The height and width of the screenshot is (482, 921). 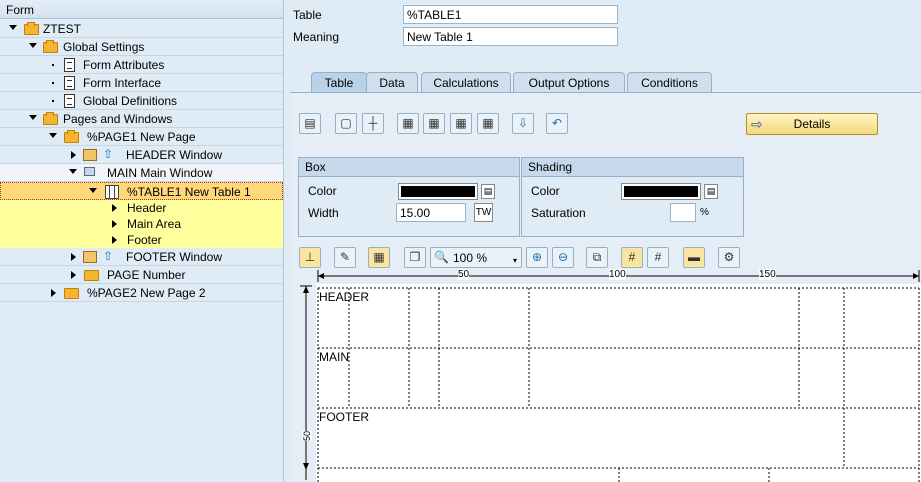 What do you see at coordinates (141, 155) in the screenshot?
I see `tree-node-header-window: ⇧ HEADER Window` at bounding box center [141, 155].